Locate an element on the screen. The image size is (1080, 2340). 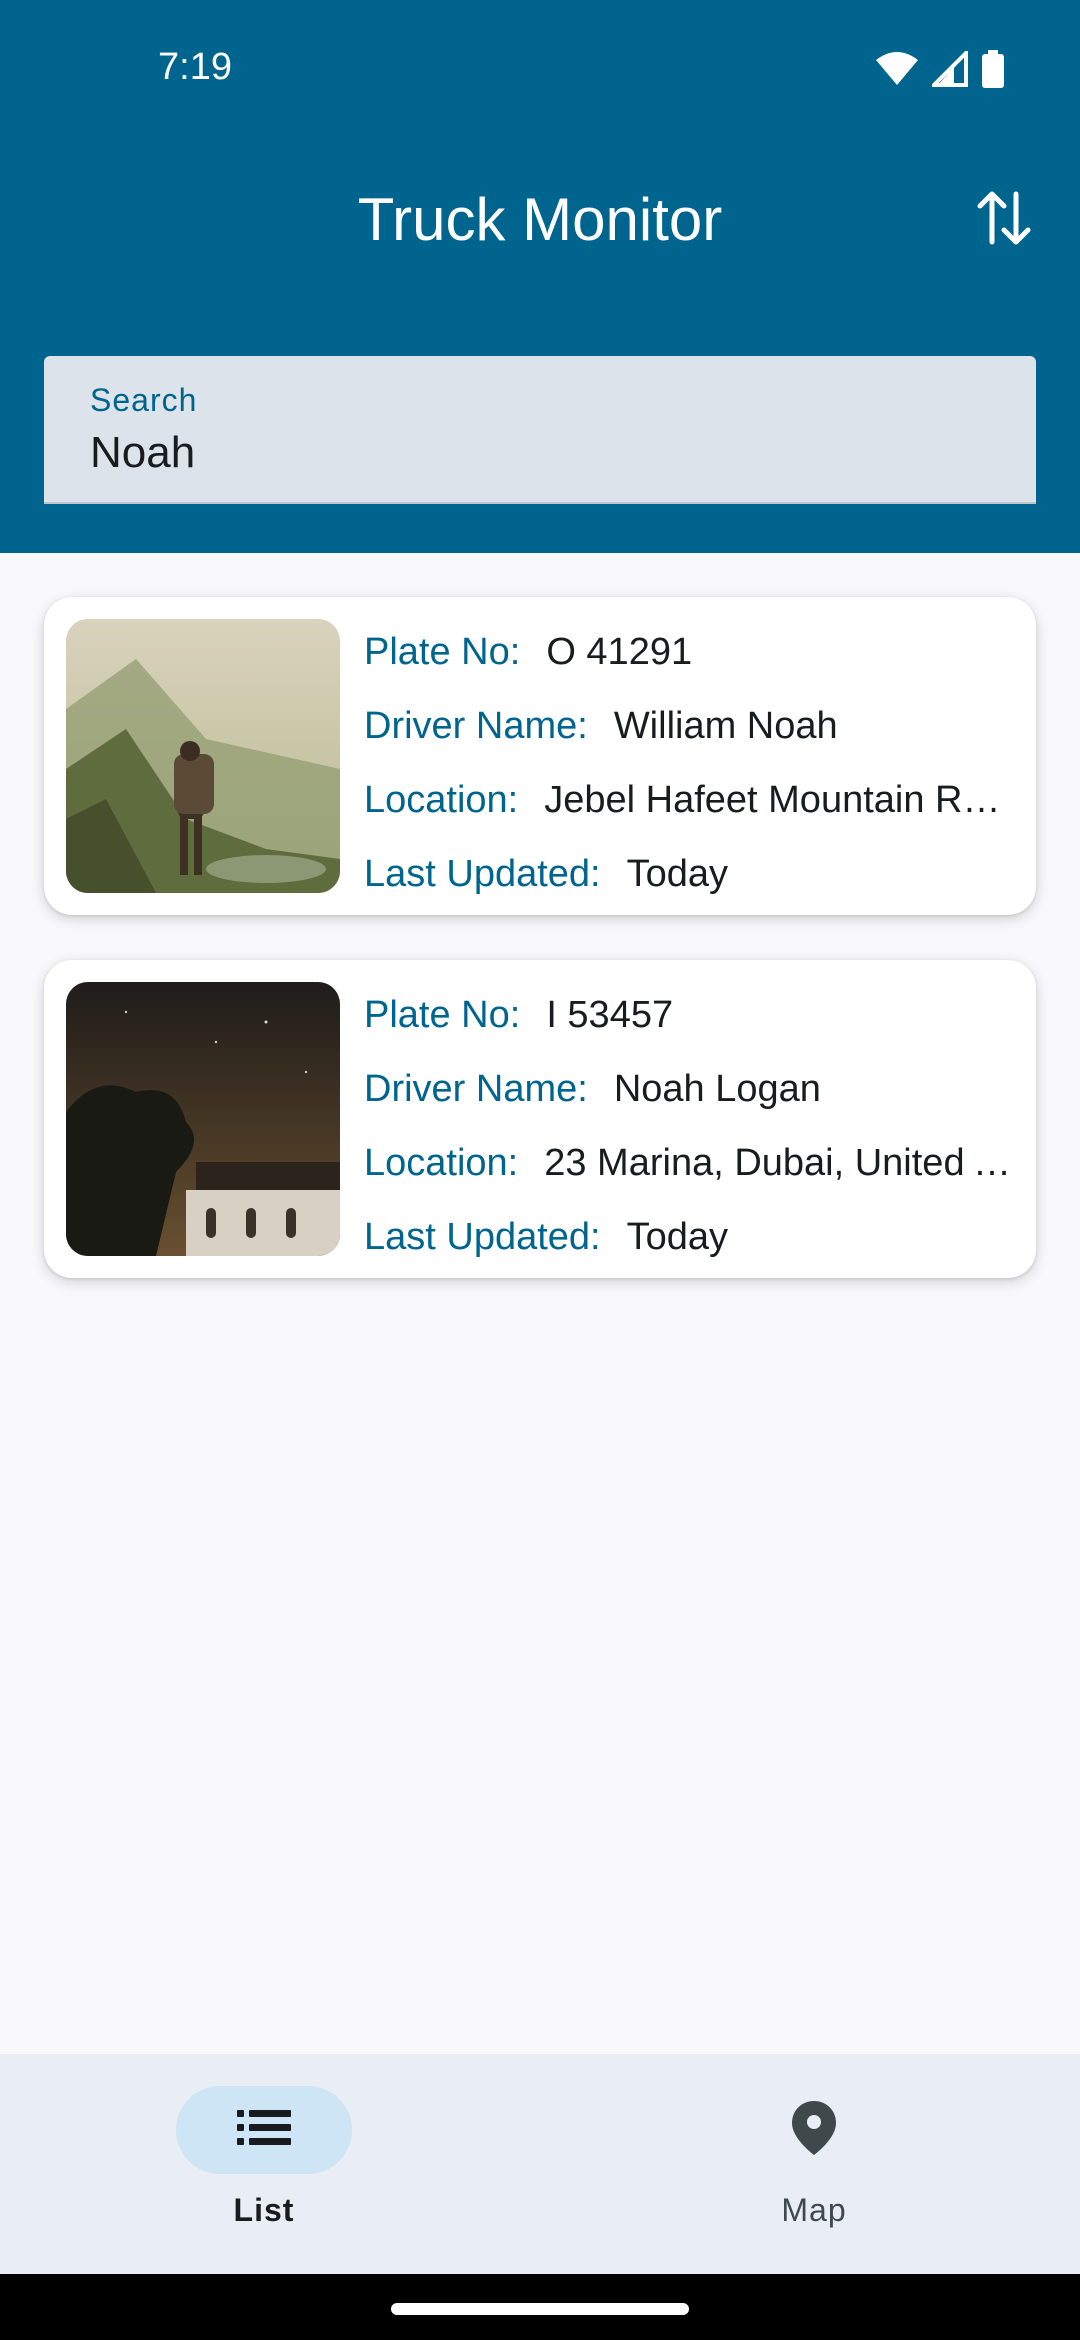
driver-row: Driver Name: Noah Logan is located at coordinates (689, 1089).